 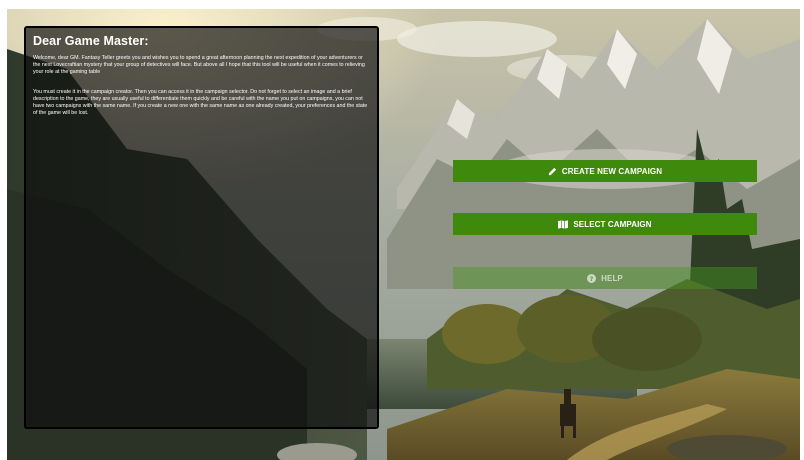 I want to click on pencil-icon, so click(x=552, y=171).